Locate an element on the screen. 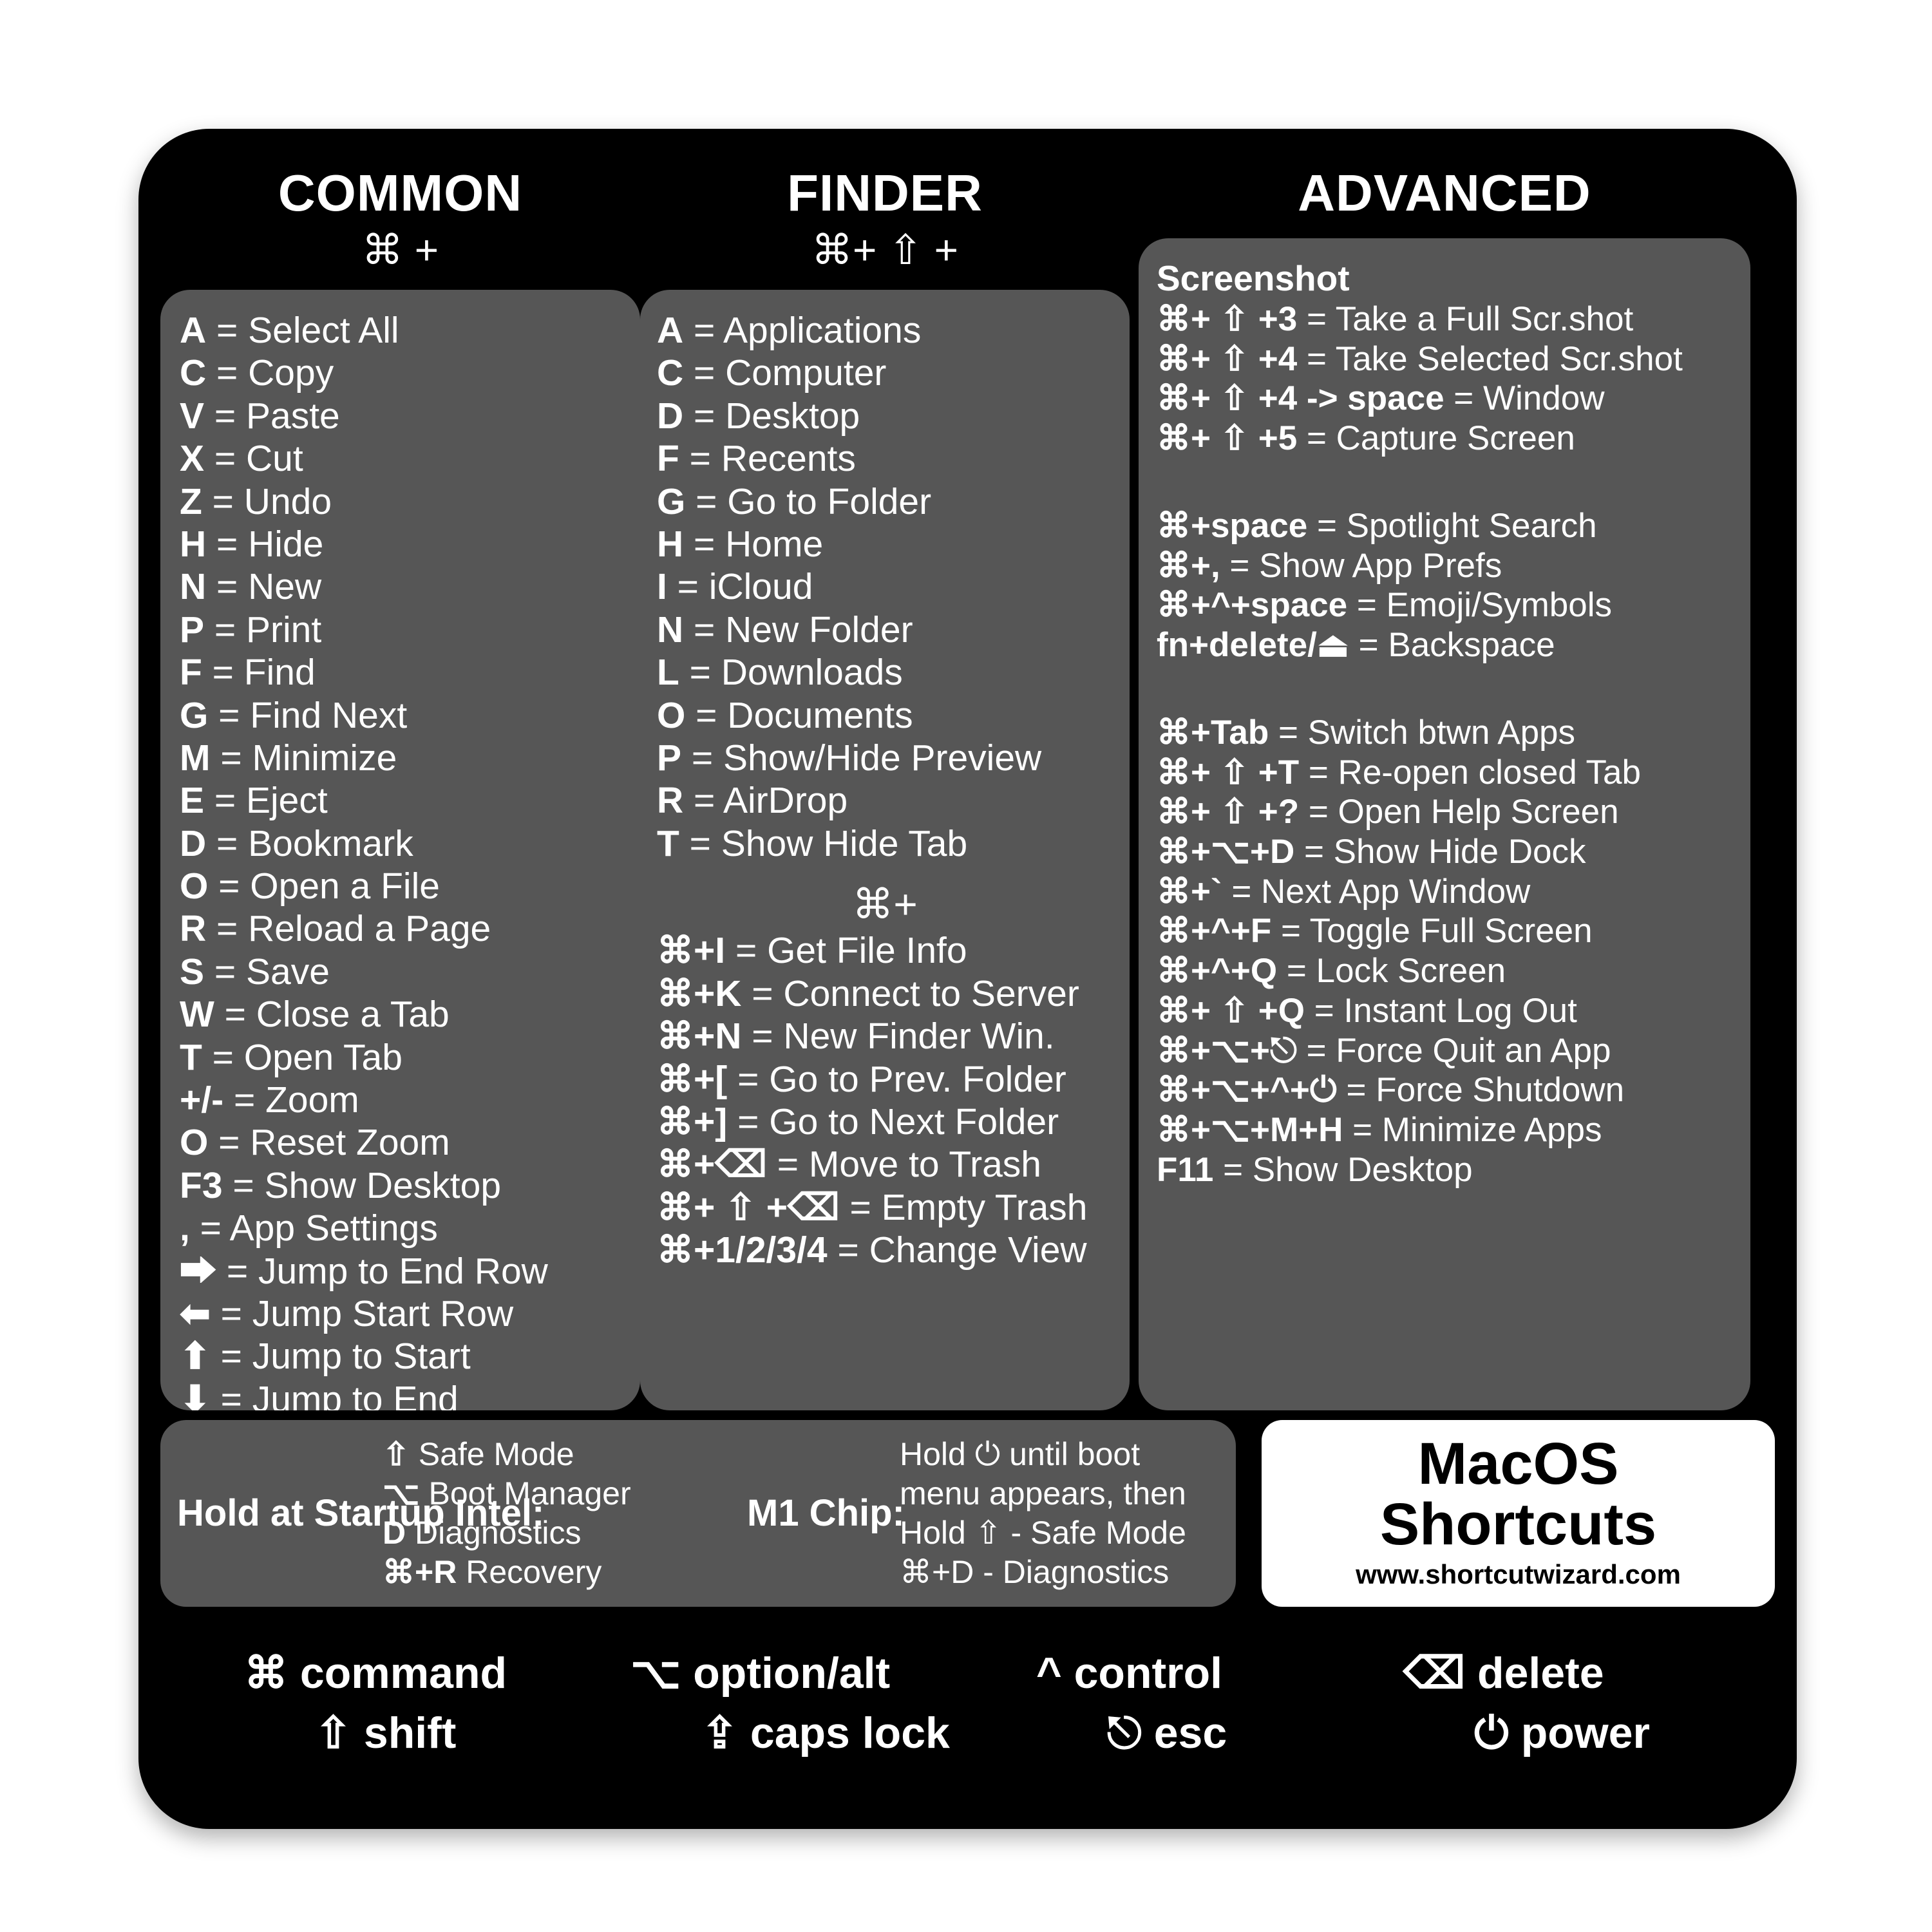 The width and height of the screenshot is (1932, 1932). shortcut-key: R is located at coordinates (670, 801).